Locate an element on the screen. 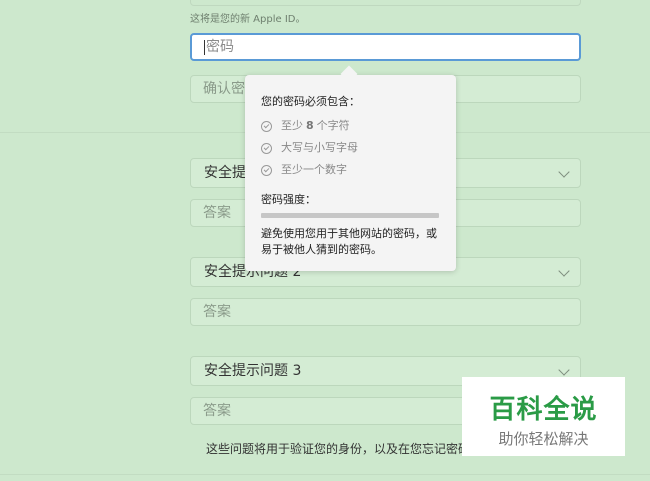  security-footnote: 这些问题将用于验证您的身份，以及在您忘记密码时 is located at coordinates (334, 449).